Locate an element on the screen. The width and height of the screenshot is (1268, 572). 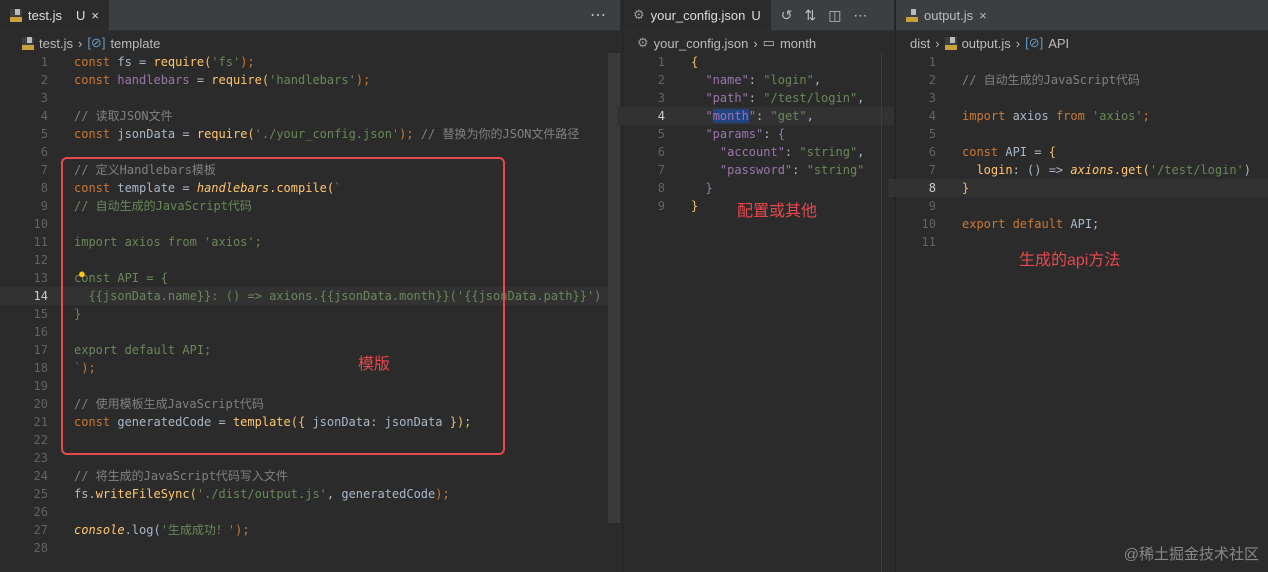
code-token: "get" is located at coordinates (788, 116).